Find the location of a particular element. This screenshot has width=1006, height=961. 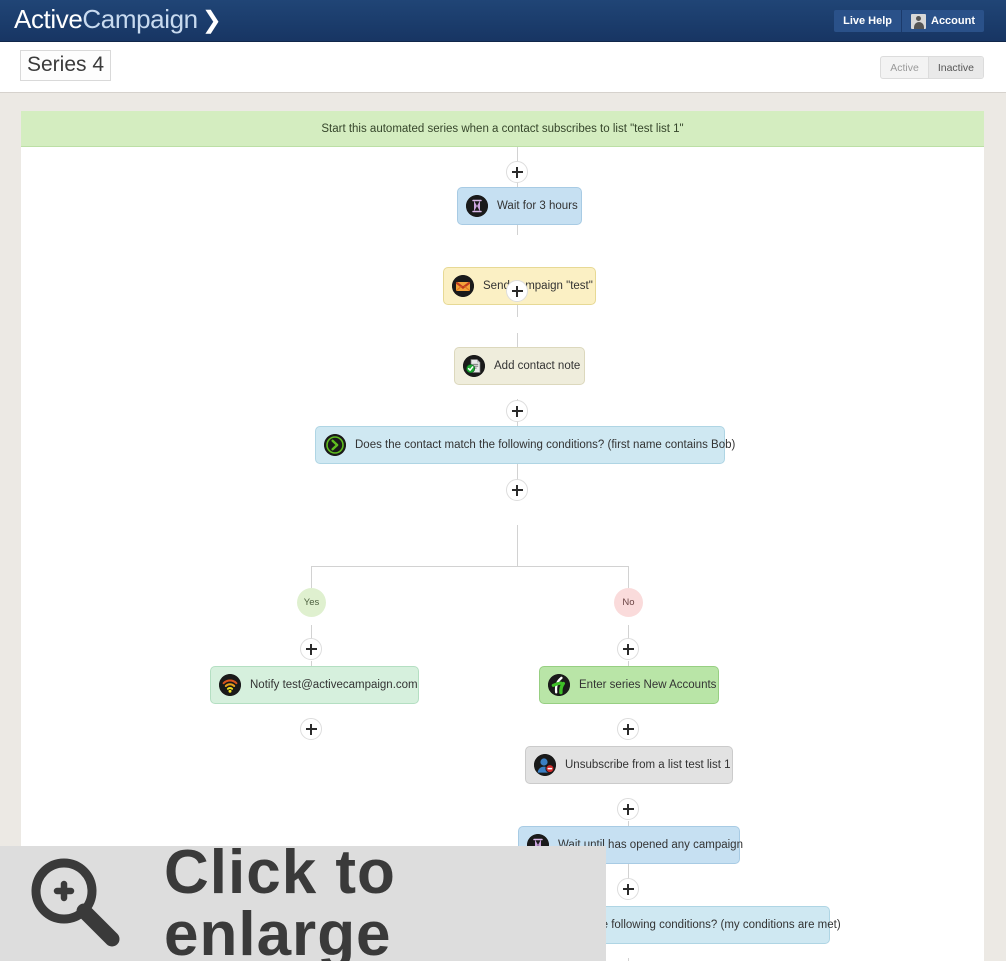

status-inactive-button: Inactive is located at coordinates (955, 67).